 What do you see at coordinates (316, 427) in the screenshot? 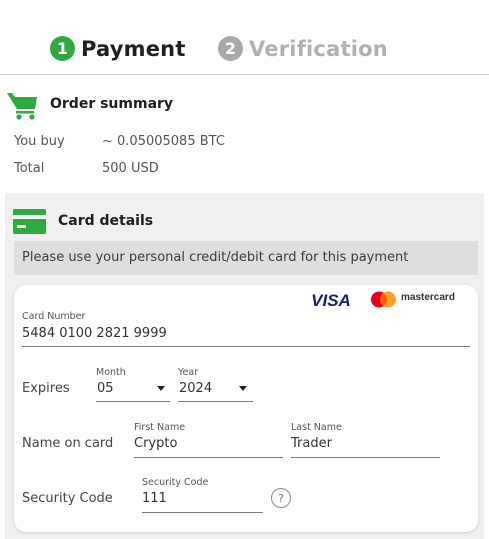
I see `last-name-label: Last Name` at bounding box center [316, 427].